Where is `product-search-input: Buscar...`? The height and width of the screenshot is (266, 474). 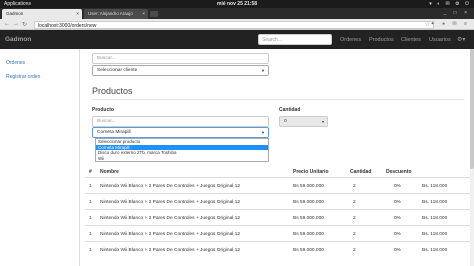 product-search-input: Buscar... is located at coordinates (180, 121).